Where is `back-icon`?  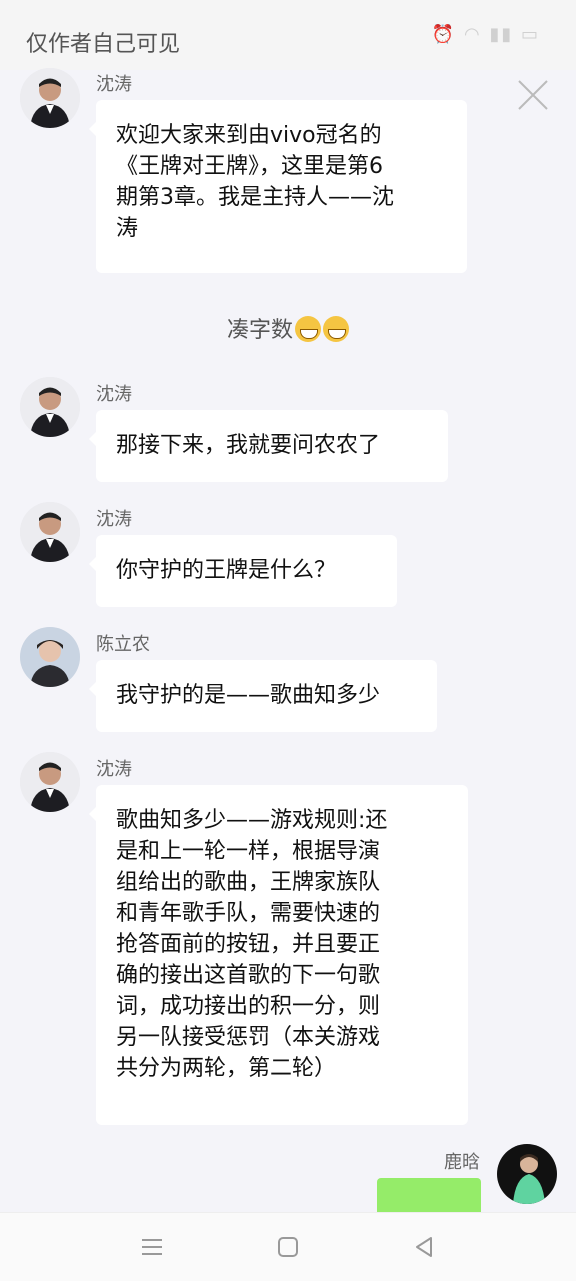
back-icon is located at coordinates (424, 1247).